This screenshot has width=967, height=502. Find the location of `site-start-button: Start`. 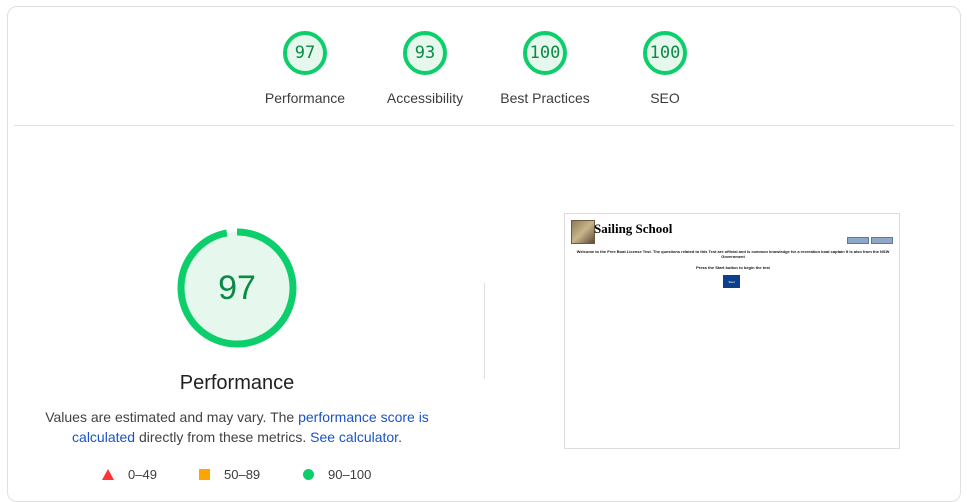

site-start-button: Start is located at coordinates (731, 281).